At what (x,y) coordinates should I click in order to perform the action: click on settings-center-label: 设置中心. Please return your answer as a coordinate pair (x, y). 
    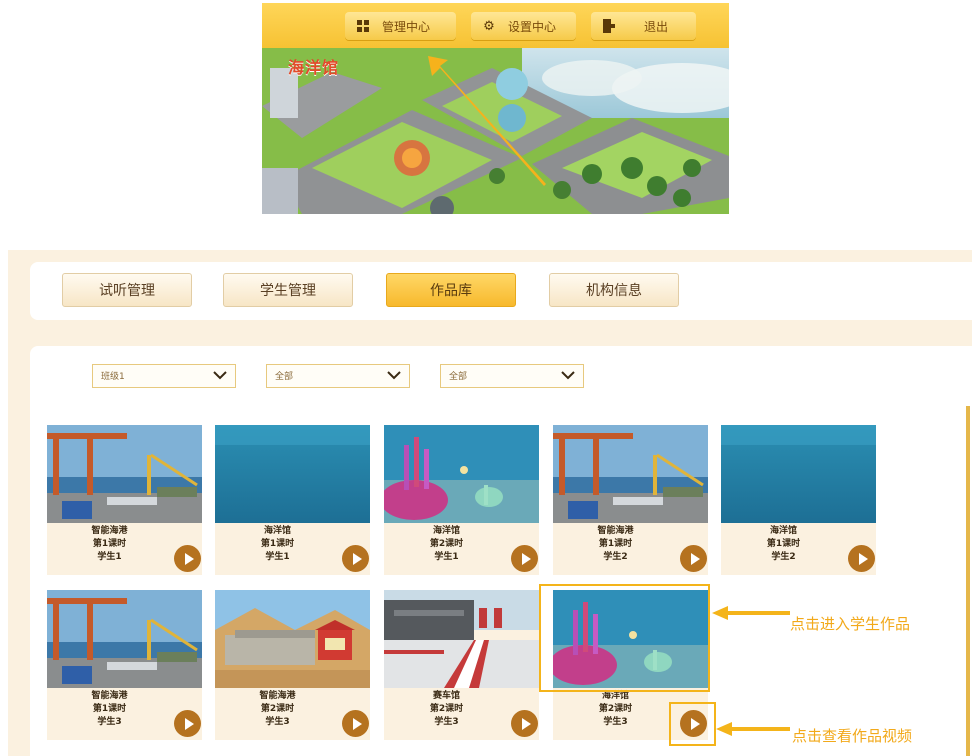
    Looking at the image, I should click on (532, 26).